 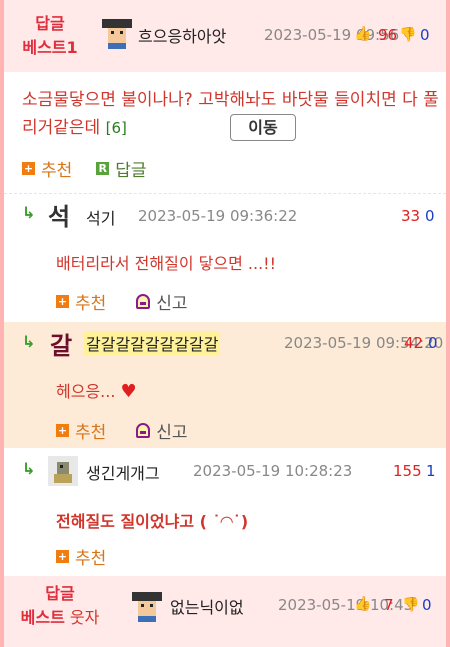 I want to click on comment-actions: + 추천 R 답글, so click(x=84, y=168).